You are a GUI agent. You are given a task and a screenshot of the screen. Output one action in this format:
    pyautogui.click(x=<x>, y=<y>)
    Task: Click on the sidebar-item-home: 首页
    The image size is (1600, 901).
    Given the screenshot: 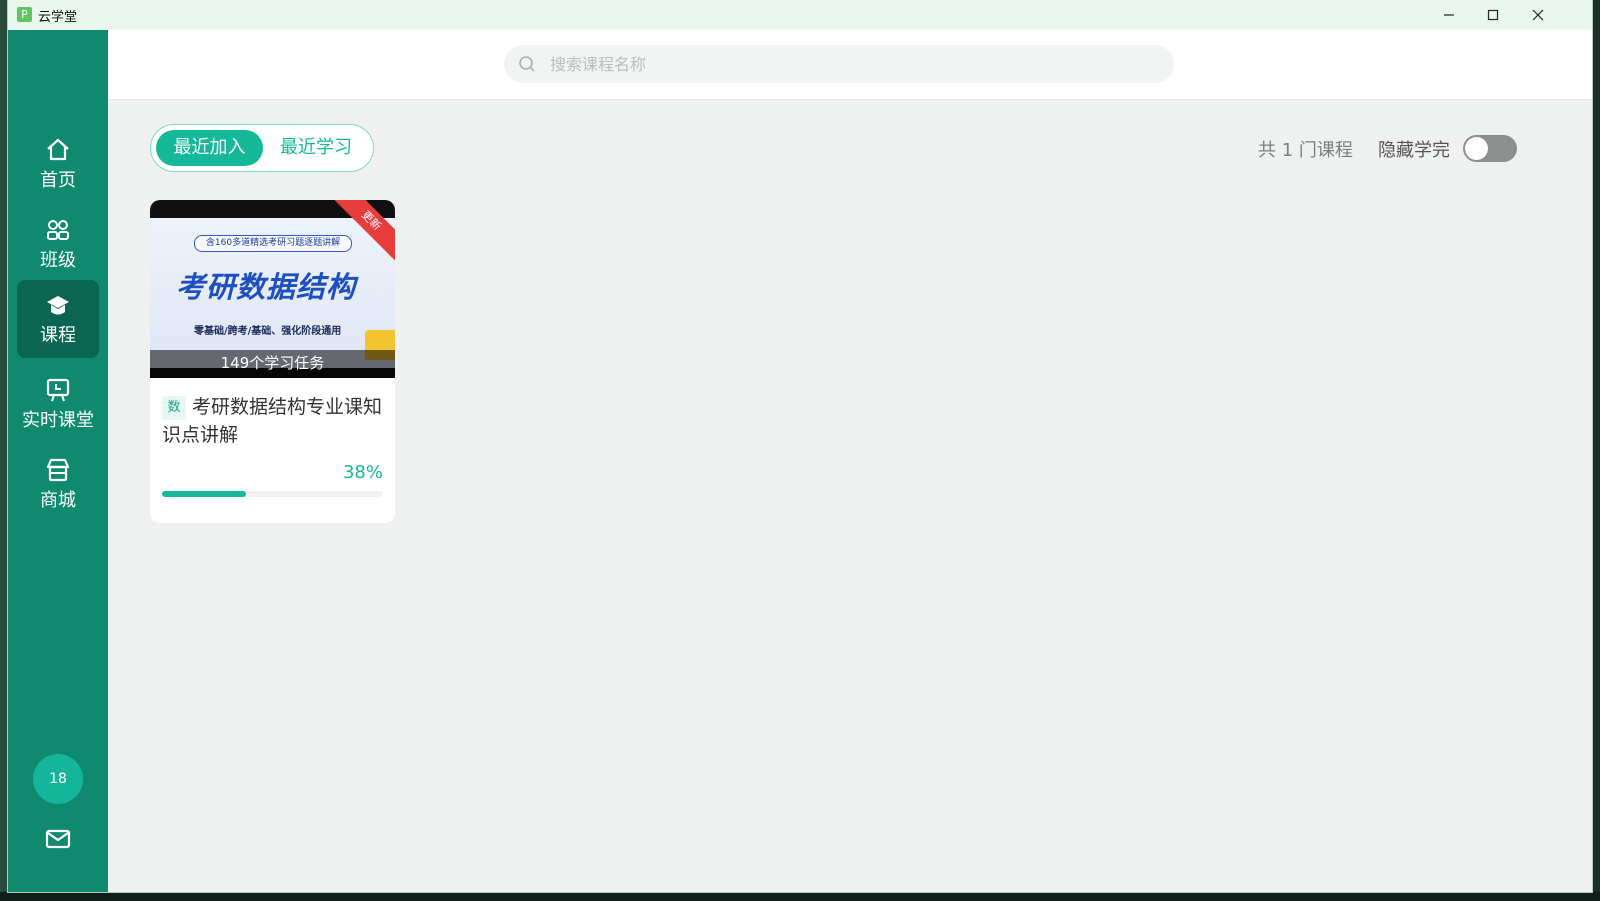 What is the action you would take?
    pyautogui.click(x=58, y=164)
    